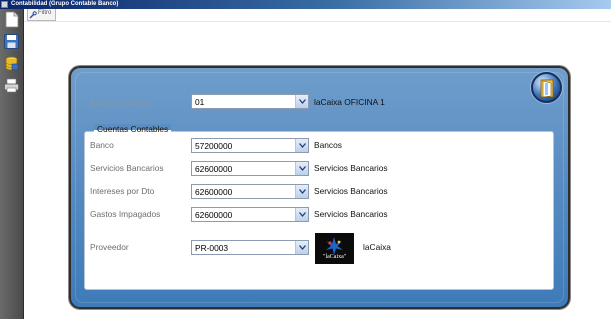 Image resolution: width=611 pixels, height=319 pixels. I want to click on wrench-icon, so click(33, 15).